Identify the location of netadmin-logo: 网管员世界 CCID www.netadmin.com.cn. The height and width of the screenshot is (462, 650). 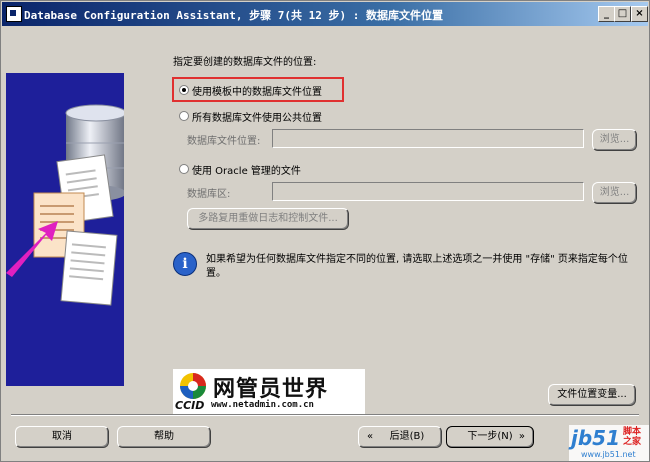
(269, 392).